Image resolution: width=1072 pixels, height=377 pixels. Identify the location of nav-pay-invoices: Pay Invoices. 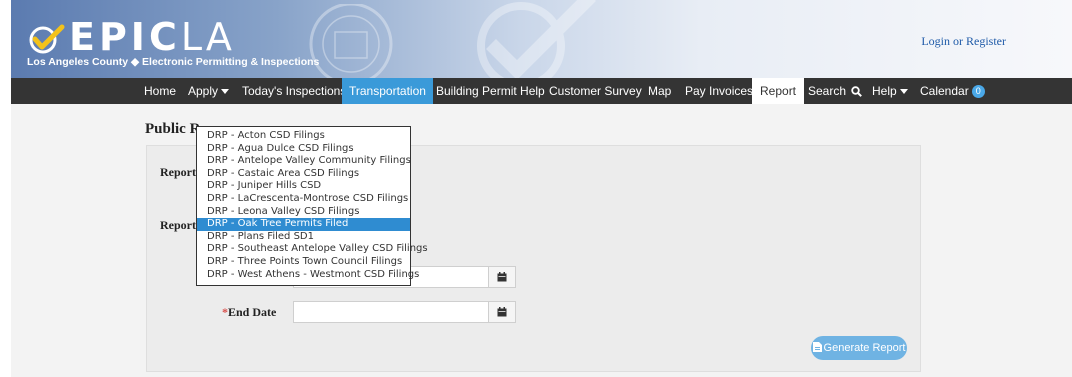
(719, 91).